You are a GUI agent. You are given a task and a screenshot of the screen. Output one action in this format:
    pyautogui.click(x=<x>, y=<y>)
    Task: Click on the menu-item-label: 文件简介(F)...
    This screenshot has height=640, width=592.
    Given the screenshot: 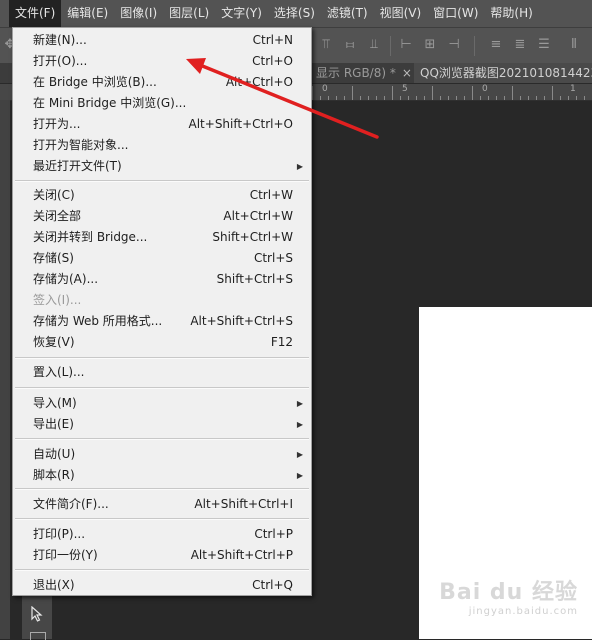 What is the action you would take?
    pyautogui.click(x=71, y=504)
    